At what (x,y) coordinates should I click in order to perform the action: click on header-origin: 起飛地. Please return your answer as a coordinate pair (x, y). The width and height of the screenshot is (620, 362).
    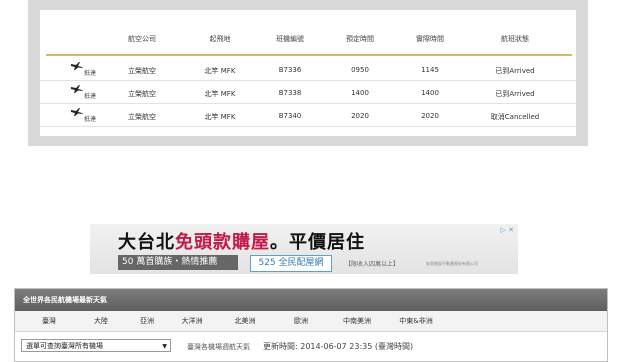
    Looking at the image, I should click on (220, 39).